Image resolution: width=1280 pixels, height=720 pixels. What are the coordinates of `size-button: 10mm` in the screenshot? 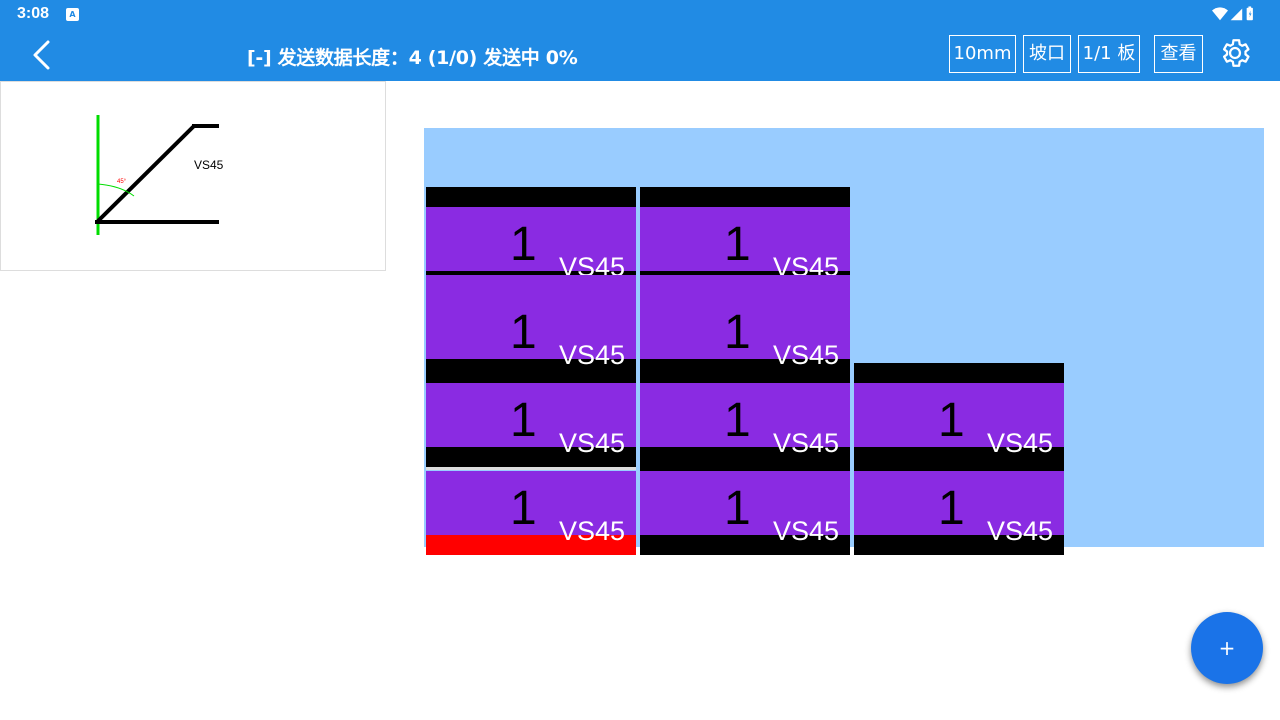 It's located at (982, 54).